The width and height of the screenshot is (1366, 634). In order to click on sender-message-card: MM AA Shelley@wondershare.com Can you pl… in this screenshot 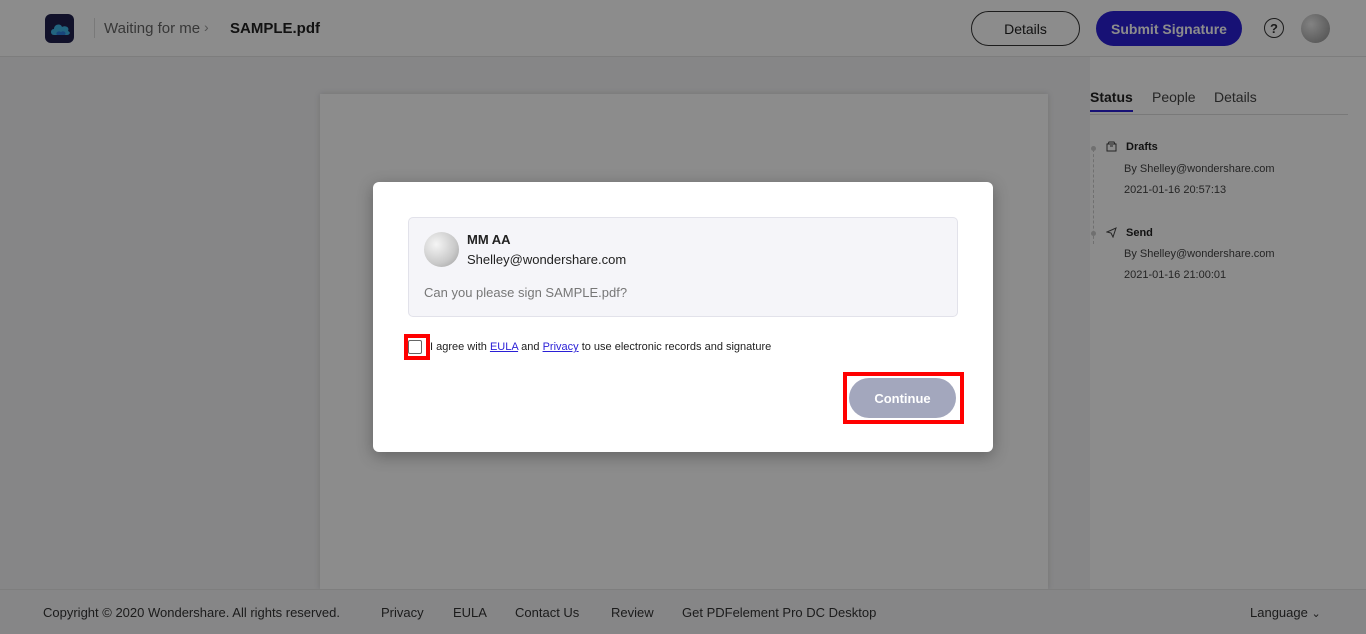, I will do `click(683, 267)`.